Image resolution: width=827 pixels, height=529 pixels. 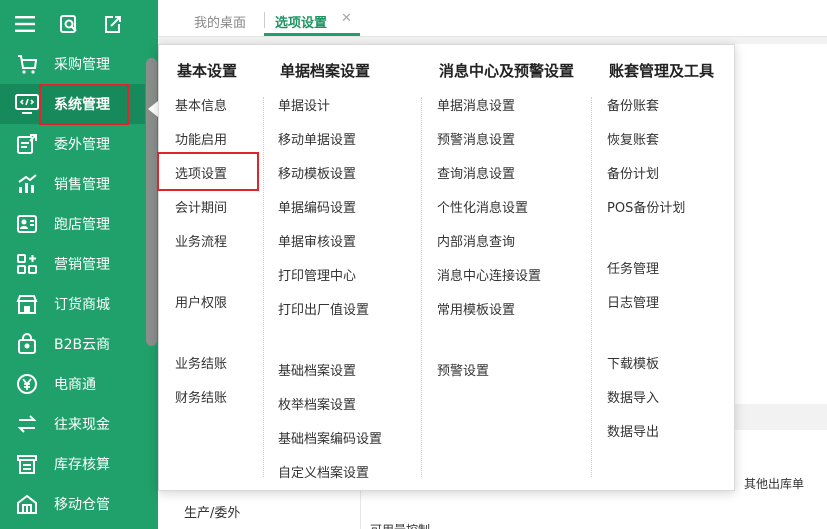 I want to click on cart-icon, so click(x=27, y=64).